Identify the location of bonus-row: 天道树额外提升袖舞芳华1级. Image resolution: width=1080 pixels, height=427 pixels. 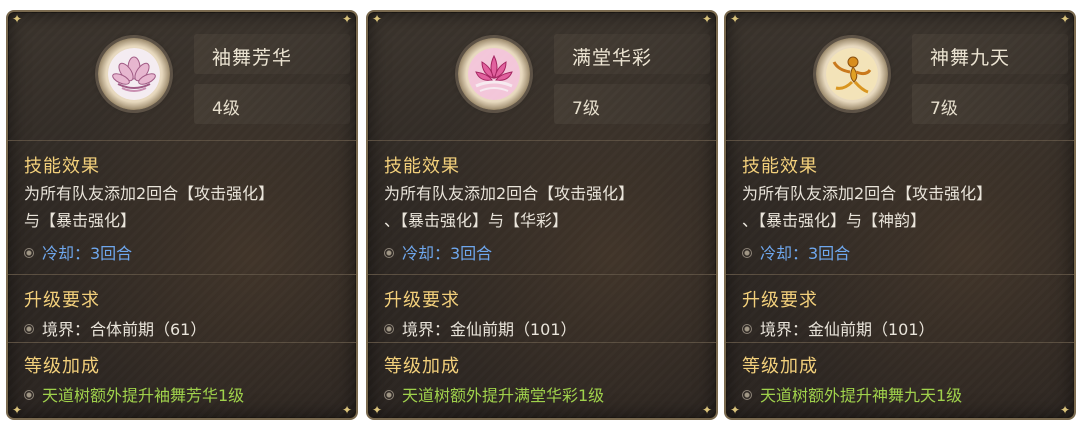
(134, 394).